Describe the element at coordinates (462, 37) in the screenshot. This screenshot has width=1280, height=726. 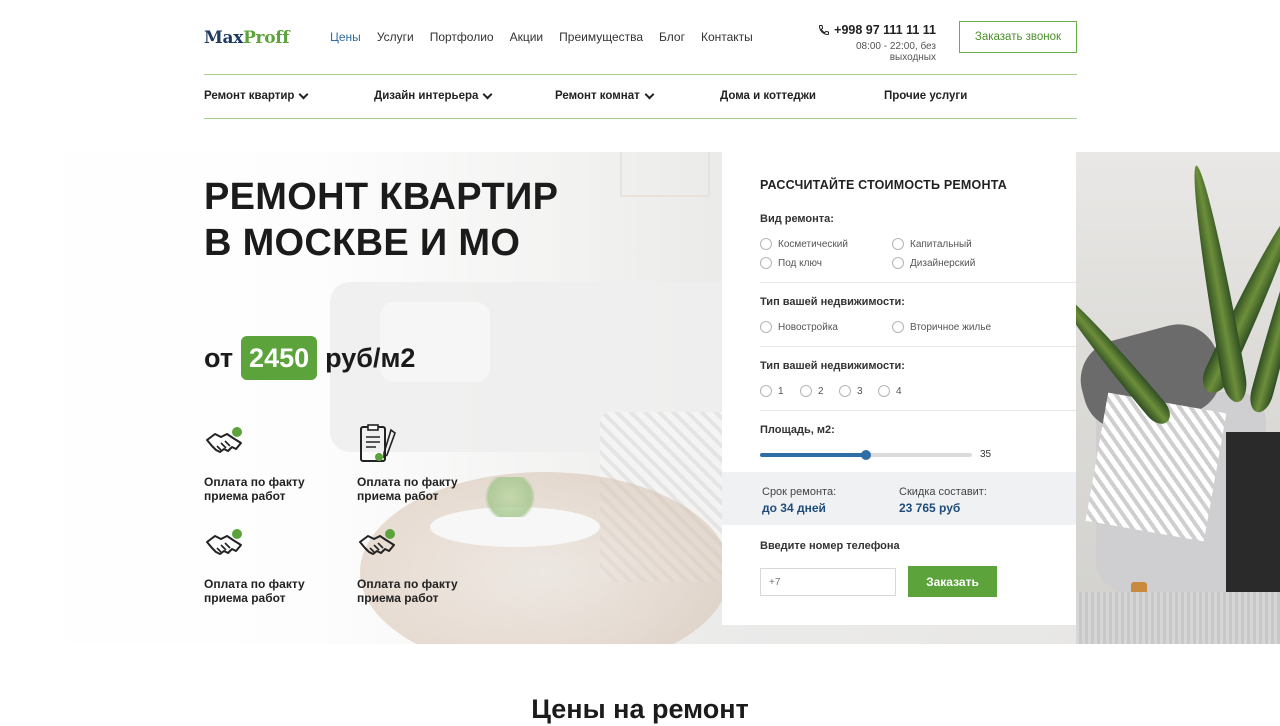
I see `nav-portfolio: Портфолио` at that location.